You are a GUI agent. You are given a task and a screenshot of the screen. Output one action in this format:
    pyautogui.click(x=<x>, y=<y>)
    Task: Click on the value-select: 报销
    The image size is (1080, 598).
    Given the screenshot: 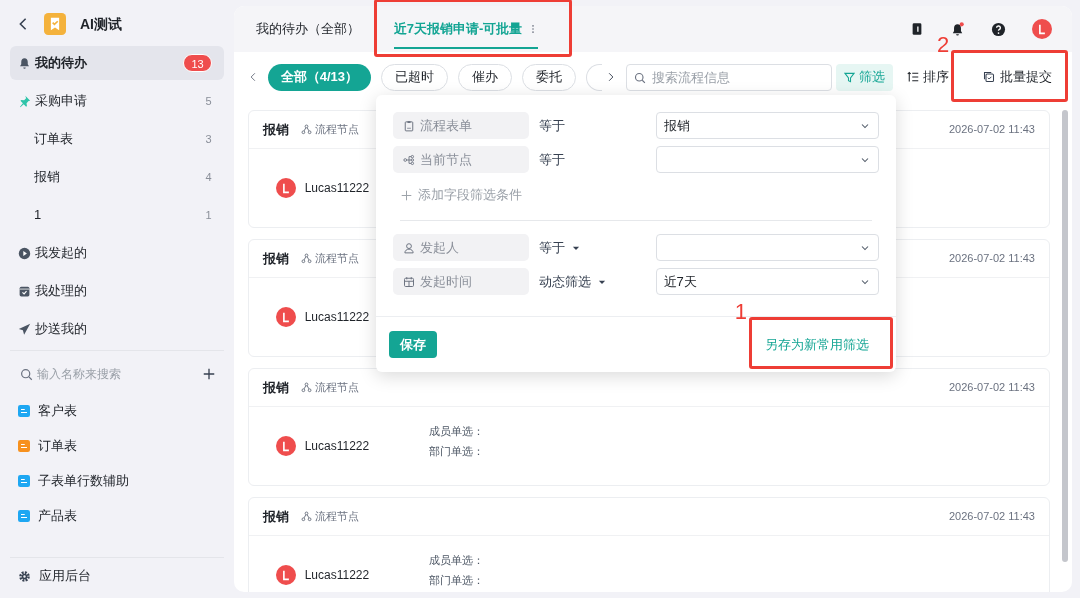 What is the action you would take?
    pyautogui.click(x=767, y=125)
    